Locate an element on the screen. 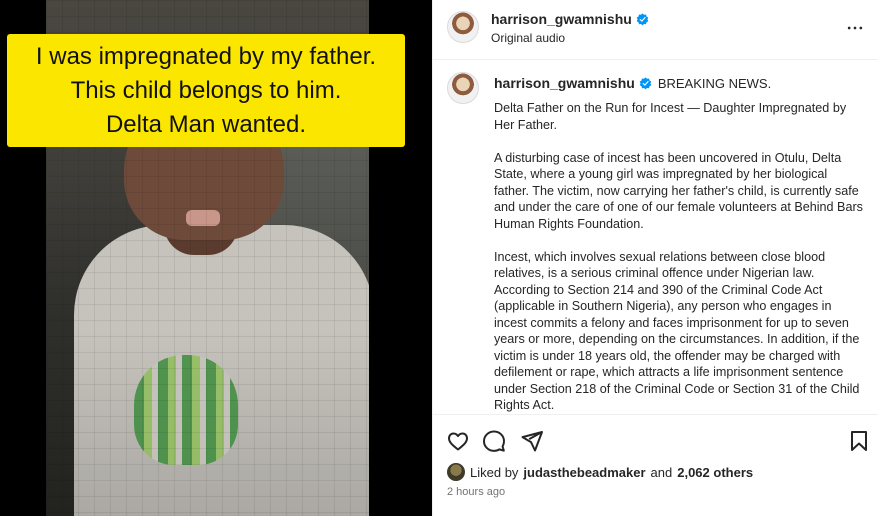 The height and width of the screenshot is (516, 878). action-bar is located at coordinates (655, 440).